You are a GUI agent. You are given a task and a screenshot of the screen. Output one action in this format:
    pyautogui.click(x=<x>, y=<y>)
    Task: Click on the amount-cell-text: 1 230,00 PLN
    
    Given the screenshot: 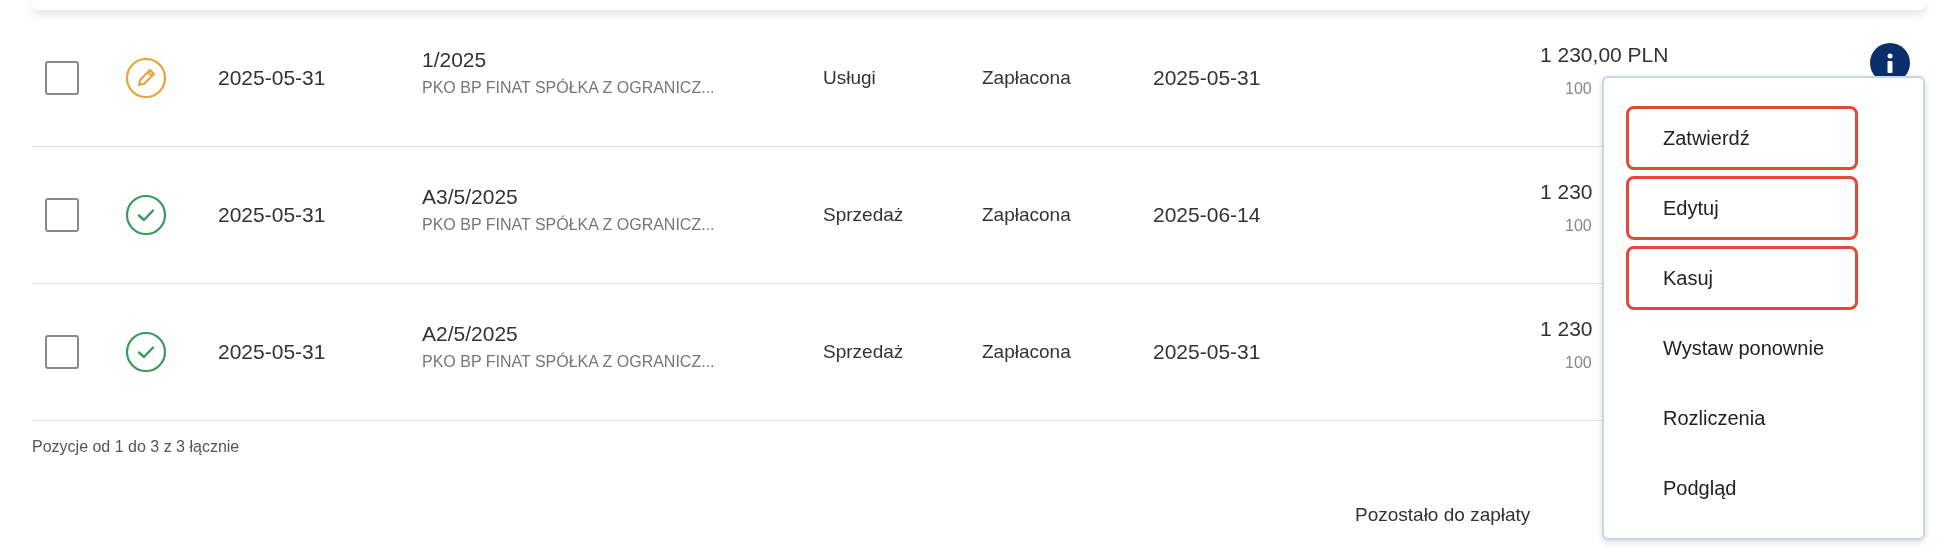 What is the action you would take?
    pyautogui.click(x=1604, y=55)
    